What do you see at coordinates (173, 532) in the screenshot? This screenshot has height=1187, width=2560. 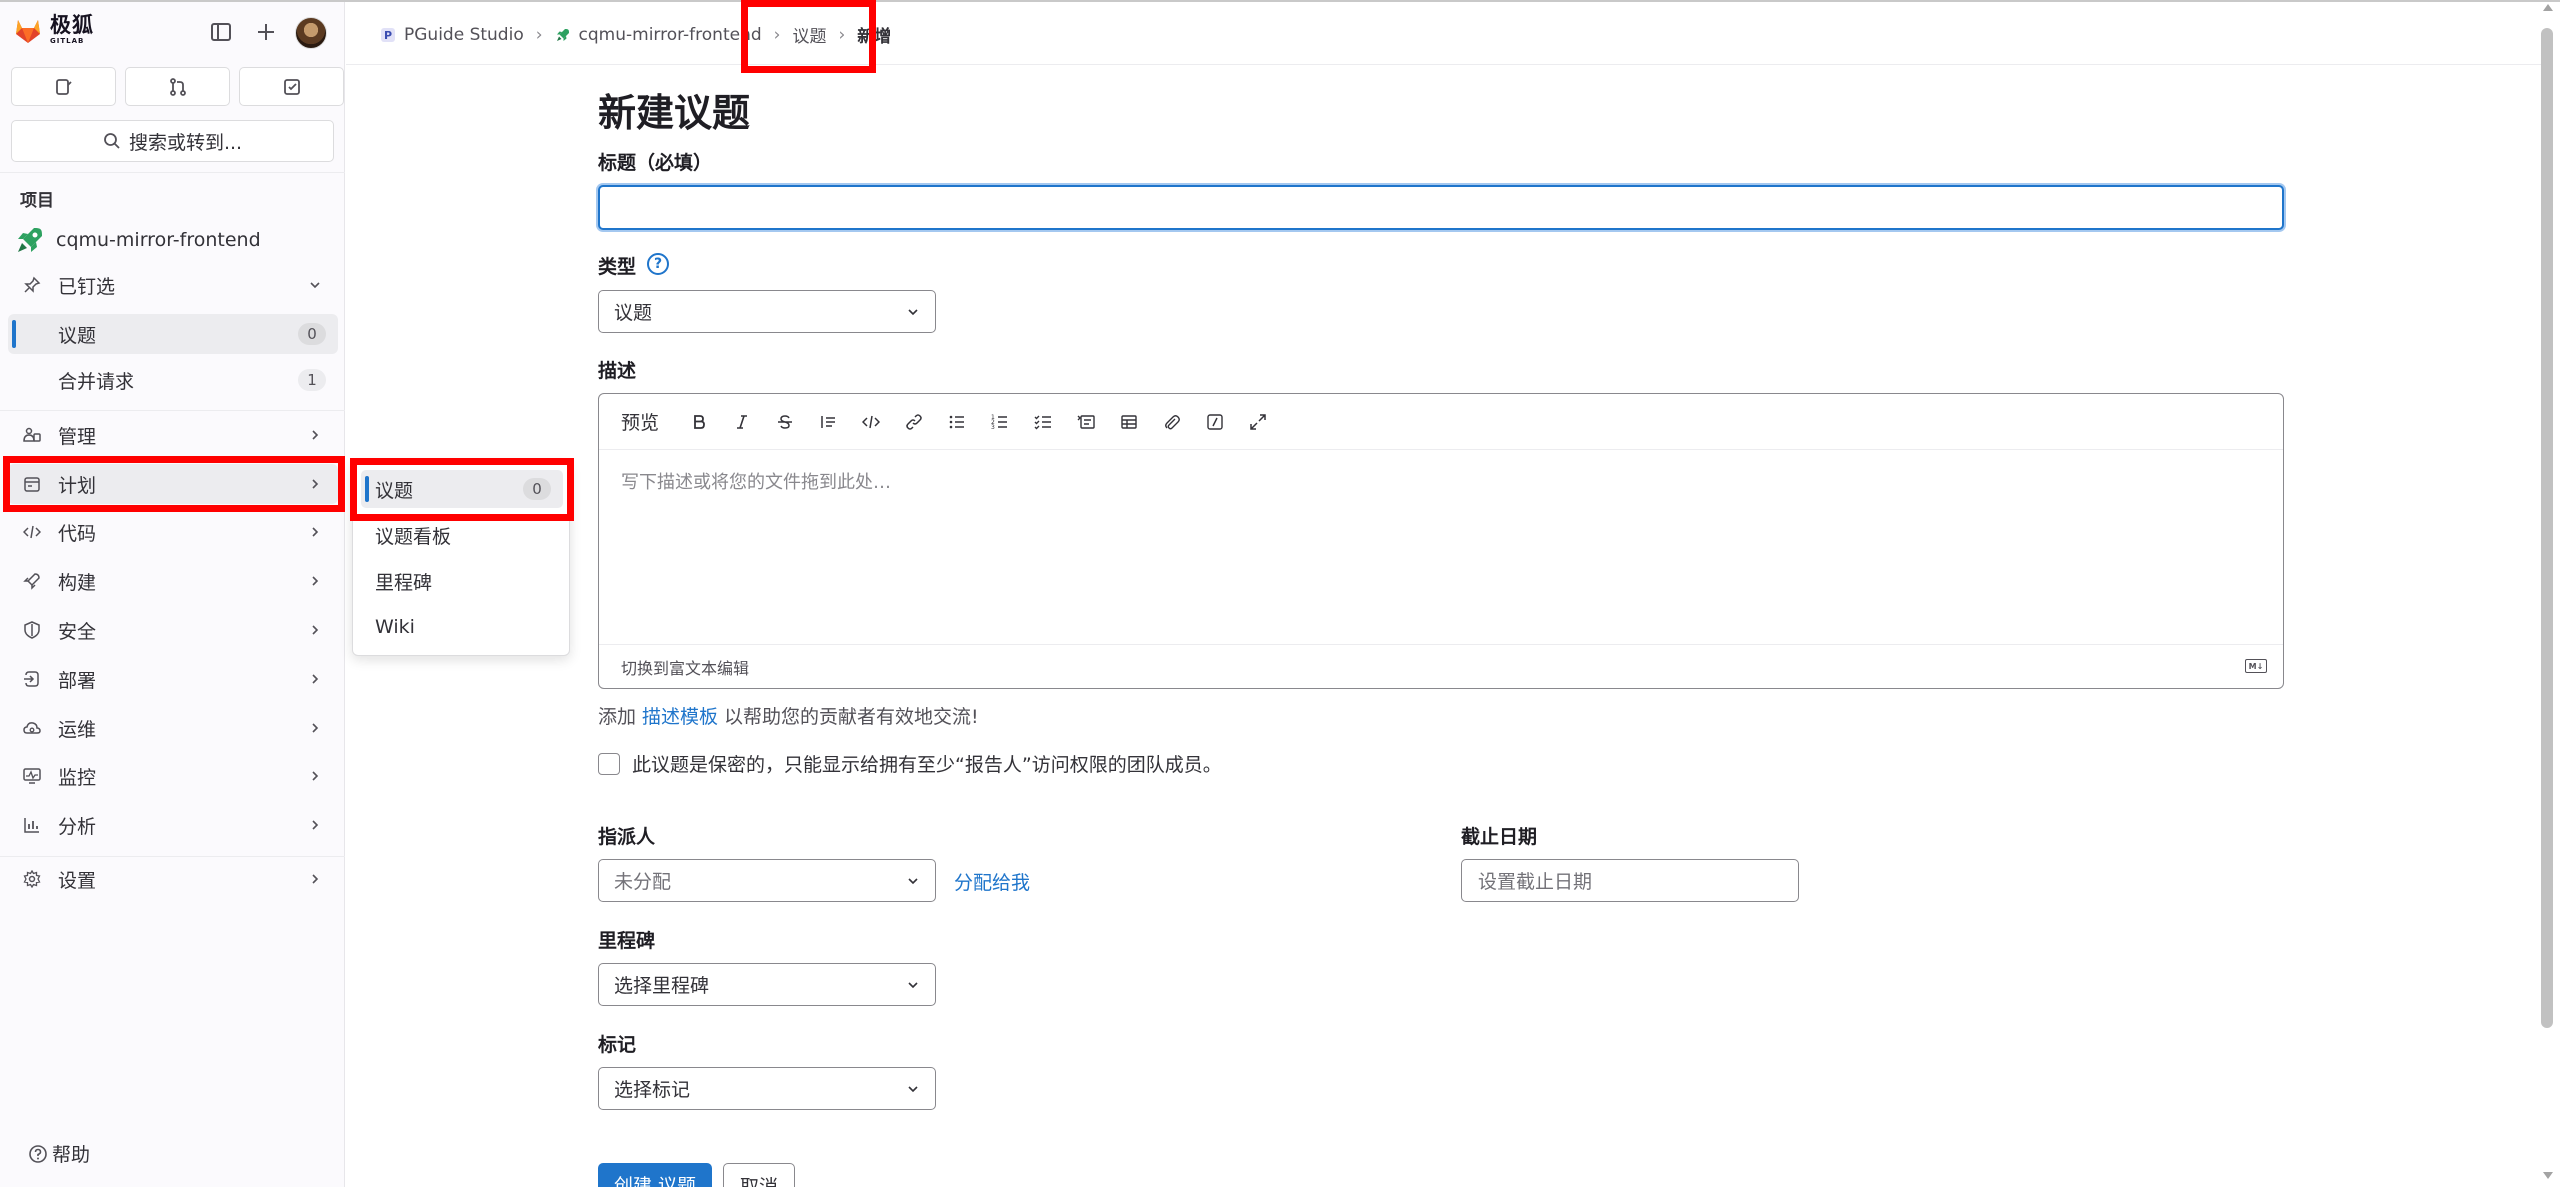 I see `sidebar-item-code: 代码` at bounding box center [173, 532].